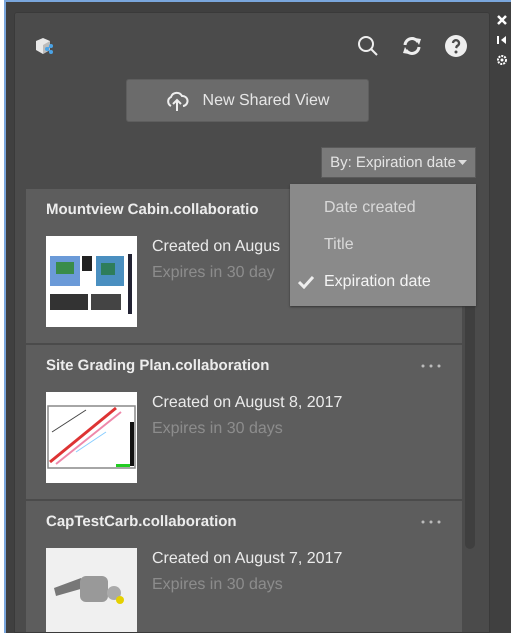 This screenshot has height=633, width=511. What do you see at coordinates (456, 46) in the screenshot?
I see `help-icon` at bounding box center [456, 46].